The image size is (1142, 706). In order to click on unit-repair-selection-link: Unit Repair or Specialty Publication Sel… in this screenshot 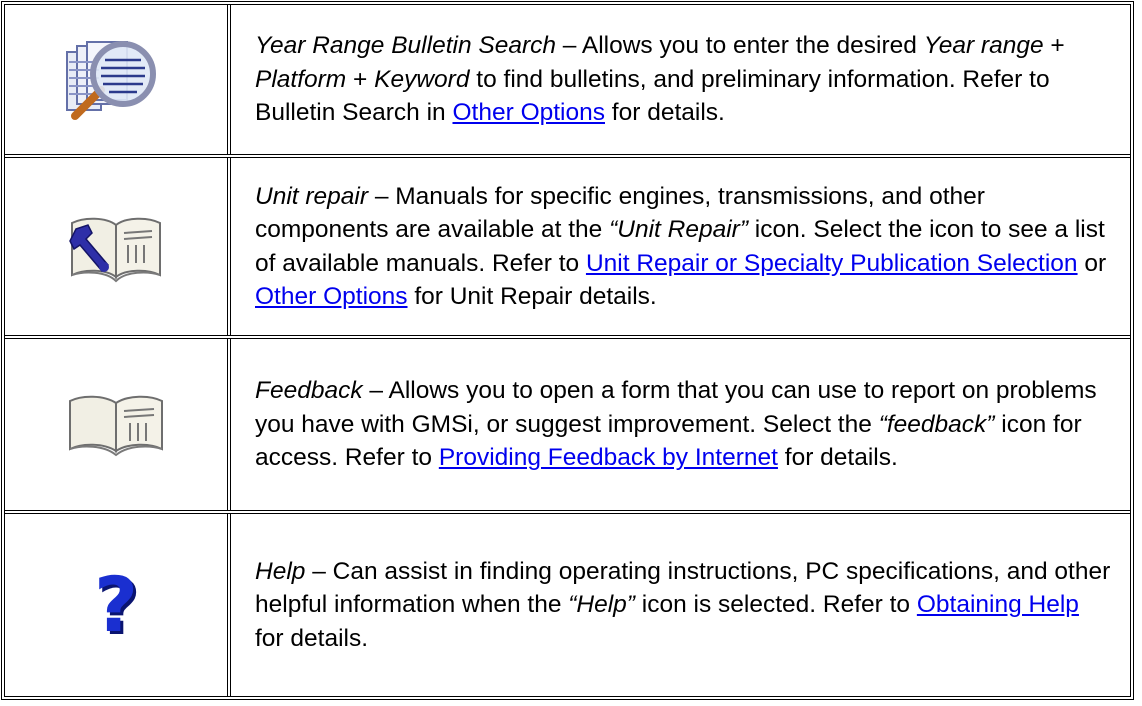, I will do `click(832, 263)`.